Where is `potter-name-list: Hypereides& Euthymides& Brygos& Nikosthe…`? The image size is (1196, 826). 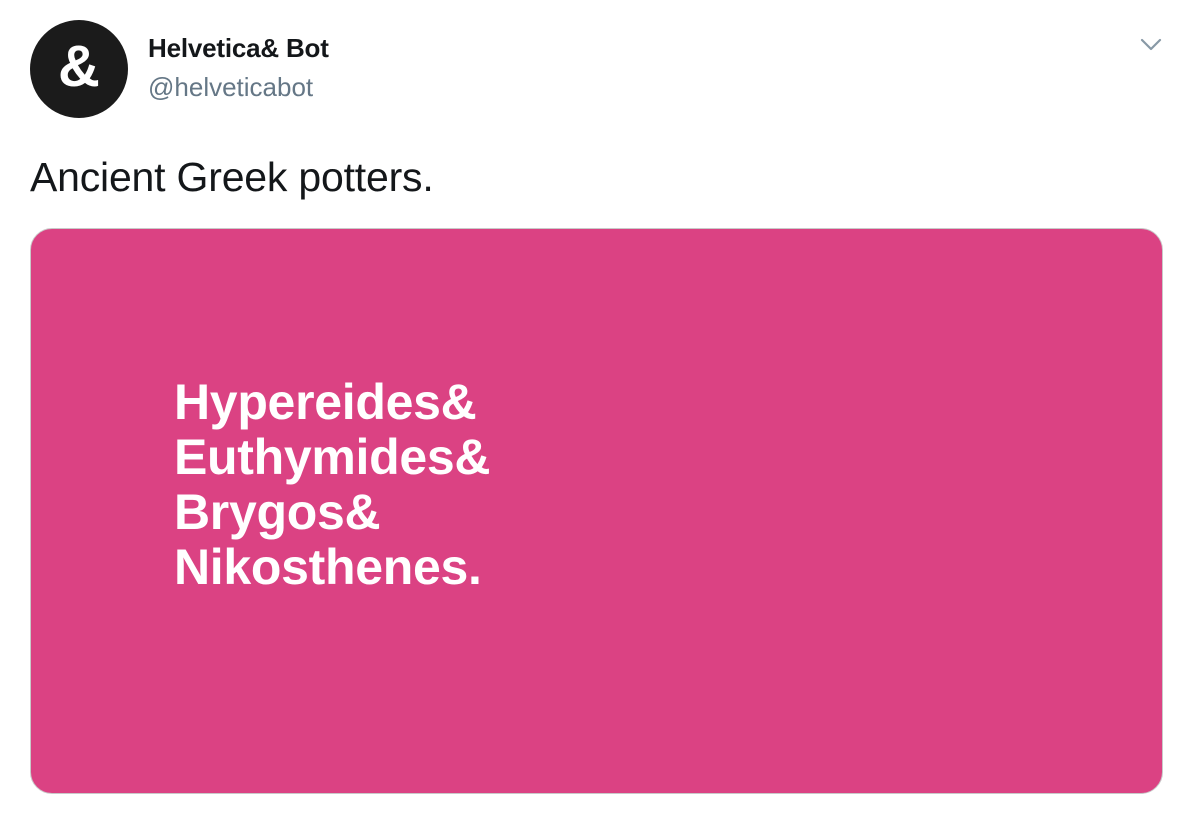 potter-name-list: Hypereides& Euthymides& Brygos& Nikosthe… is located at coordinates (332, 484).